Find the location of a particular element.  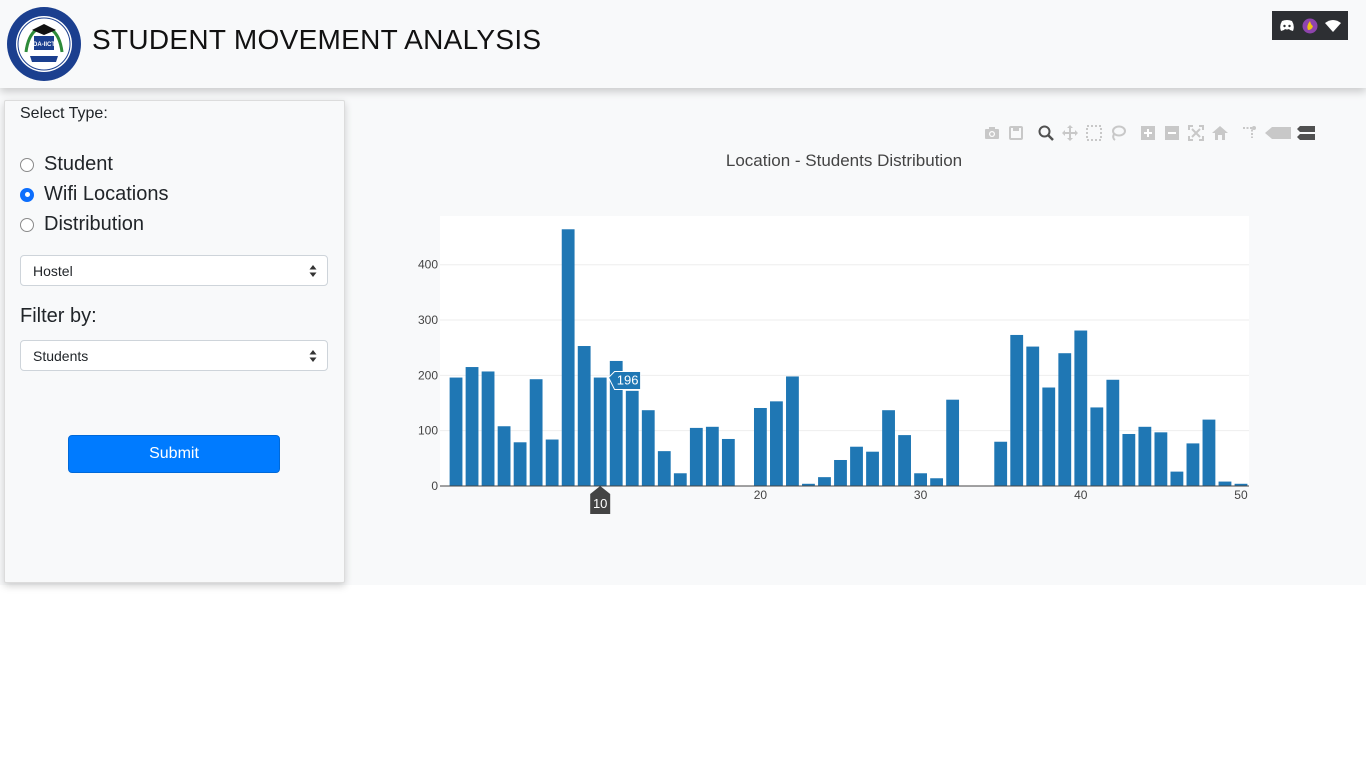

submit-button: Submit is located at coordinates (174, 454).